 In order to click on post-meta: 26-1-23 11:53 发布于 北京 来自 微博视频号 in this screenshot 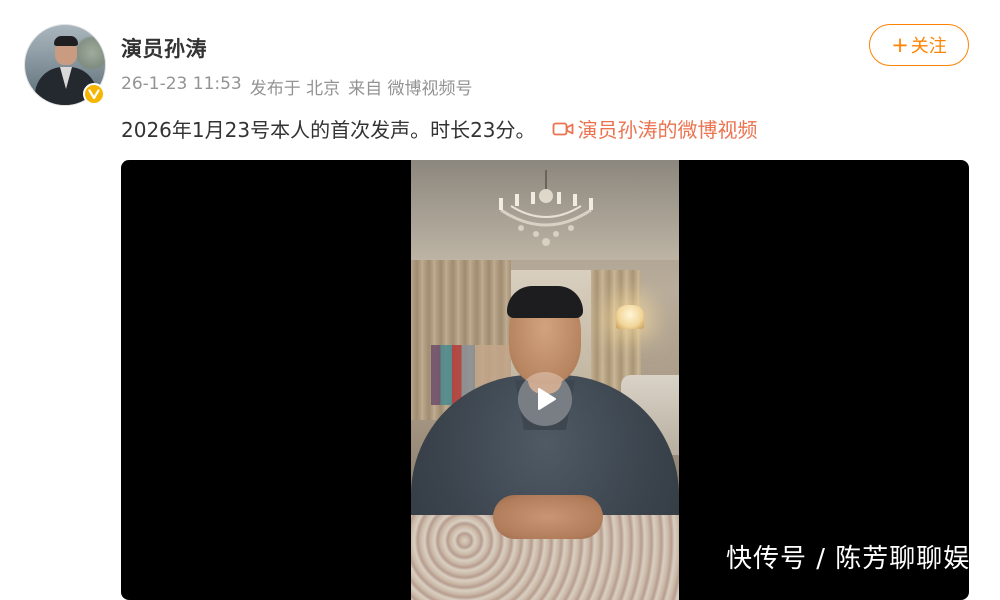, I will do `click(297, 86)`.